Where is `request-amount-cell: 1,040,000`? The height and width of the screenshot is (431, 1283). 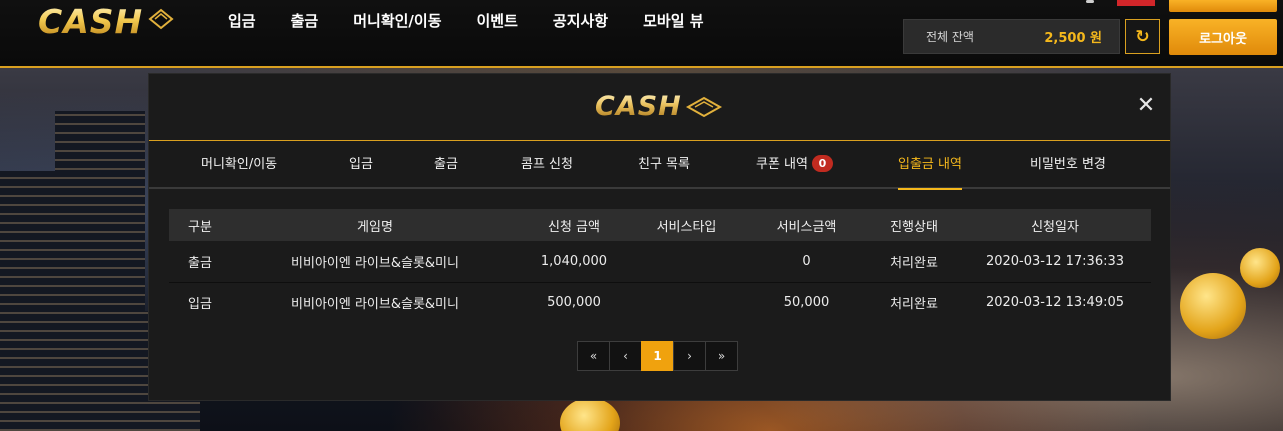
request-amount-cell: 1,040,000 is located at coordinates (574, 261).